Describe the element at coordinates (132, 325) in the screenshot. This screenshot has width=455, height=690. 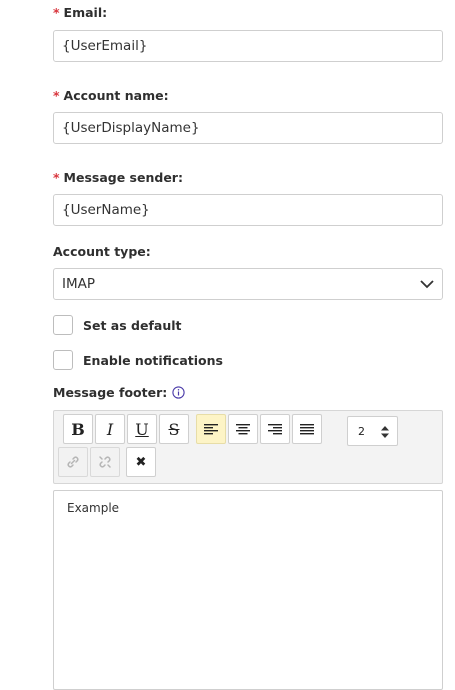
I see `set-default-label: Set as default` at that location.